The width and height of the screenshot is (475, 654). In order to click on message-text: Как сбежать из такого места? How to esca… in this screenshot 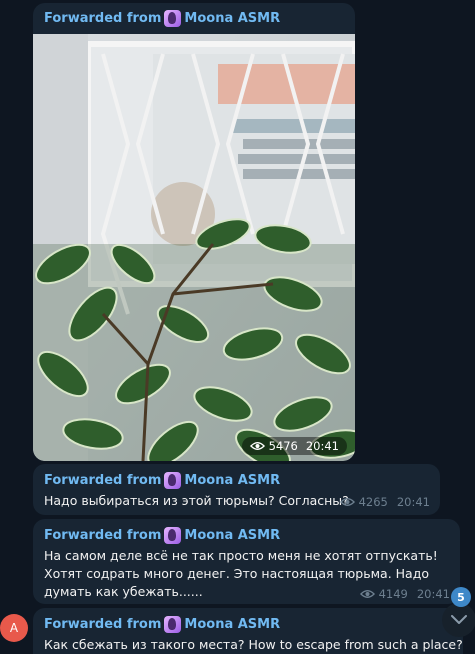, I will do `click(253, 644)`.